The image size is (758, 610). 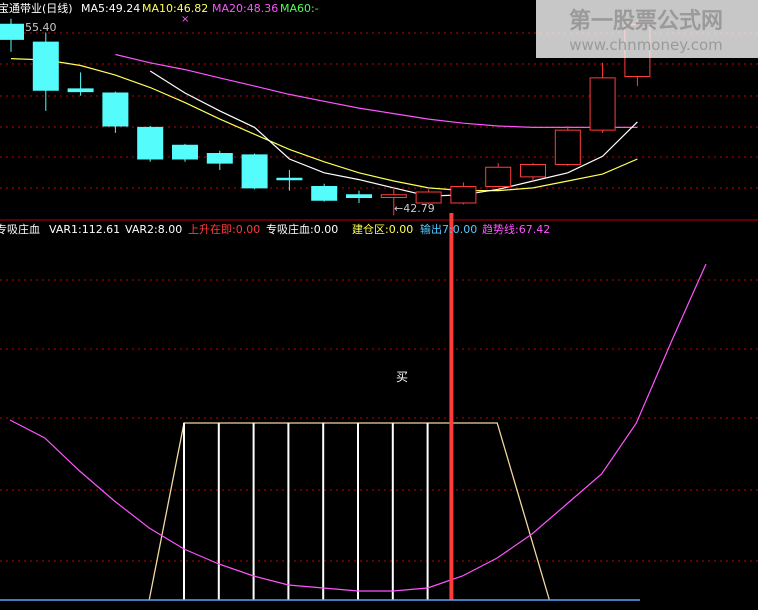 What do you see at coordinates (299, 8) in the screenshot?
I see `ma60-label: MA60:-` at bounding box center [299, 8].